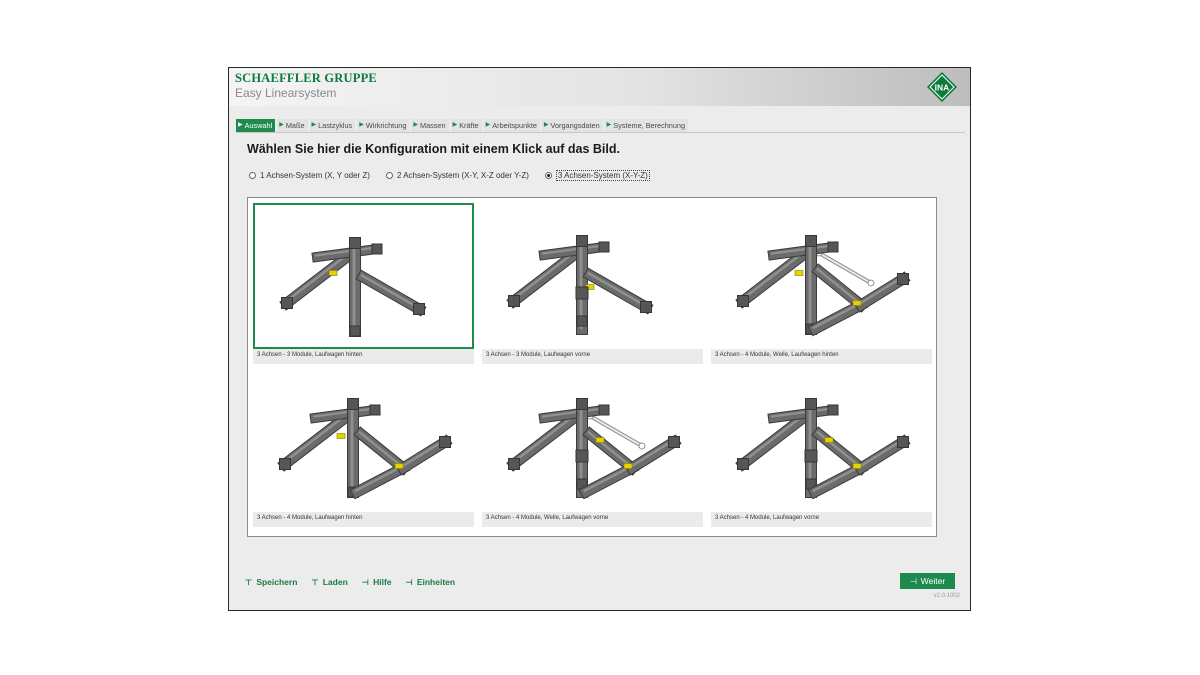 The width and height of the screenshot is (1200, 675). I want to click on units-label: Einheiten, so click(436, 582).